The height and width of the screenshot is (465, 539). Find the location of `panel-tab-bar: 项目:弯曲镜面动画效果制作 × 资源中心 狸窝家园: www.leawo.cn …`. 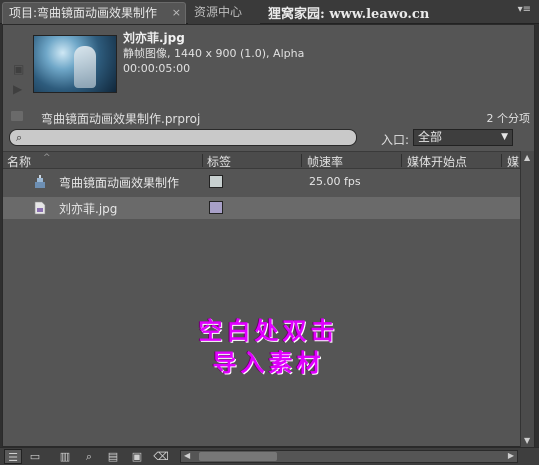

panel-tab-bar: 项目:弯曲镜面动画效果制作 × 资源中心 狸窝家园: www.leawo.cn … is located at coordinates (269, 12).